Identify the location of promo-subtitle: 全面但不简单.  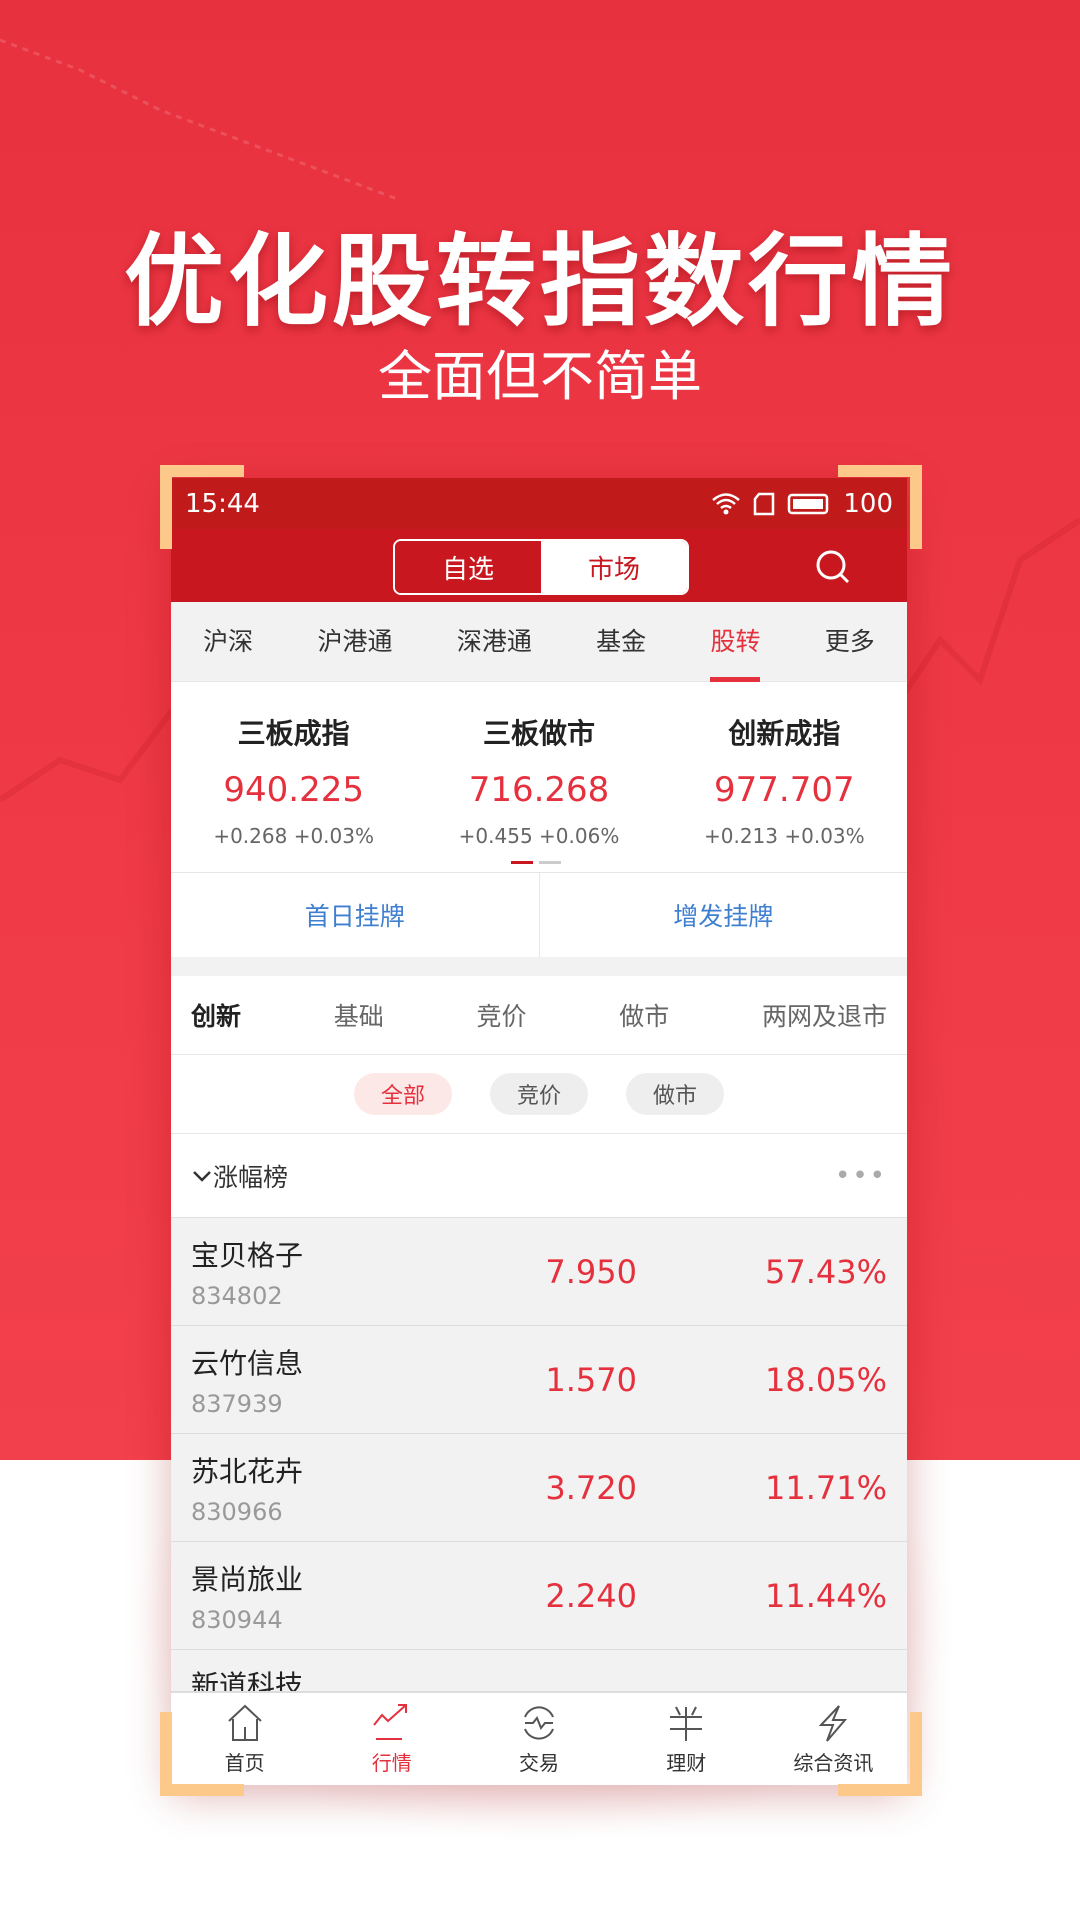
(540, 376).